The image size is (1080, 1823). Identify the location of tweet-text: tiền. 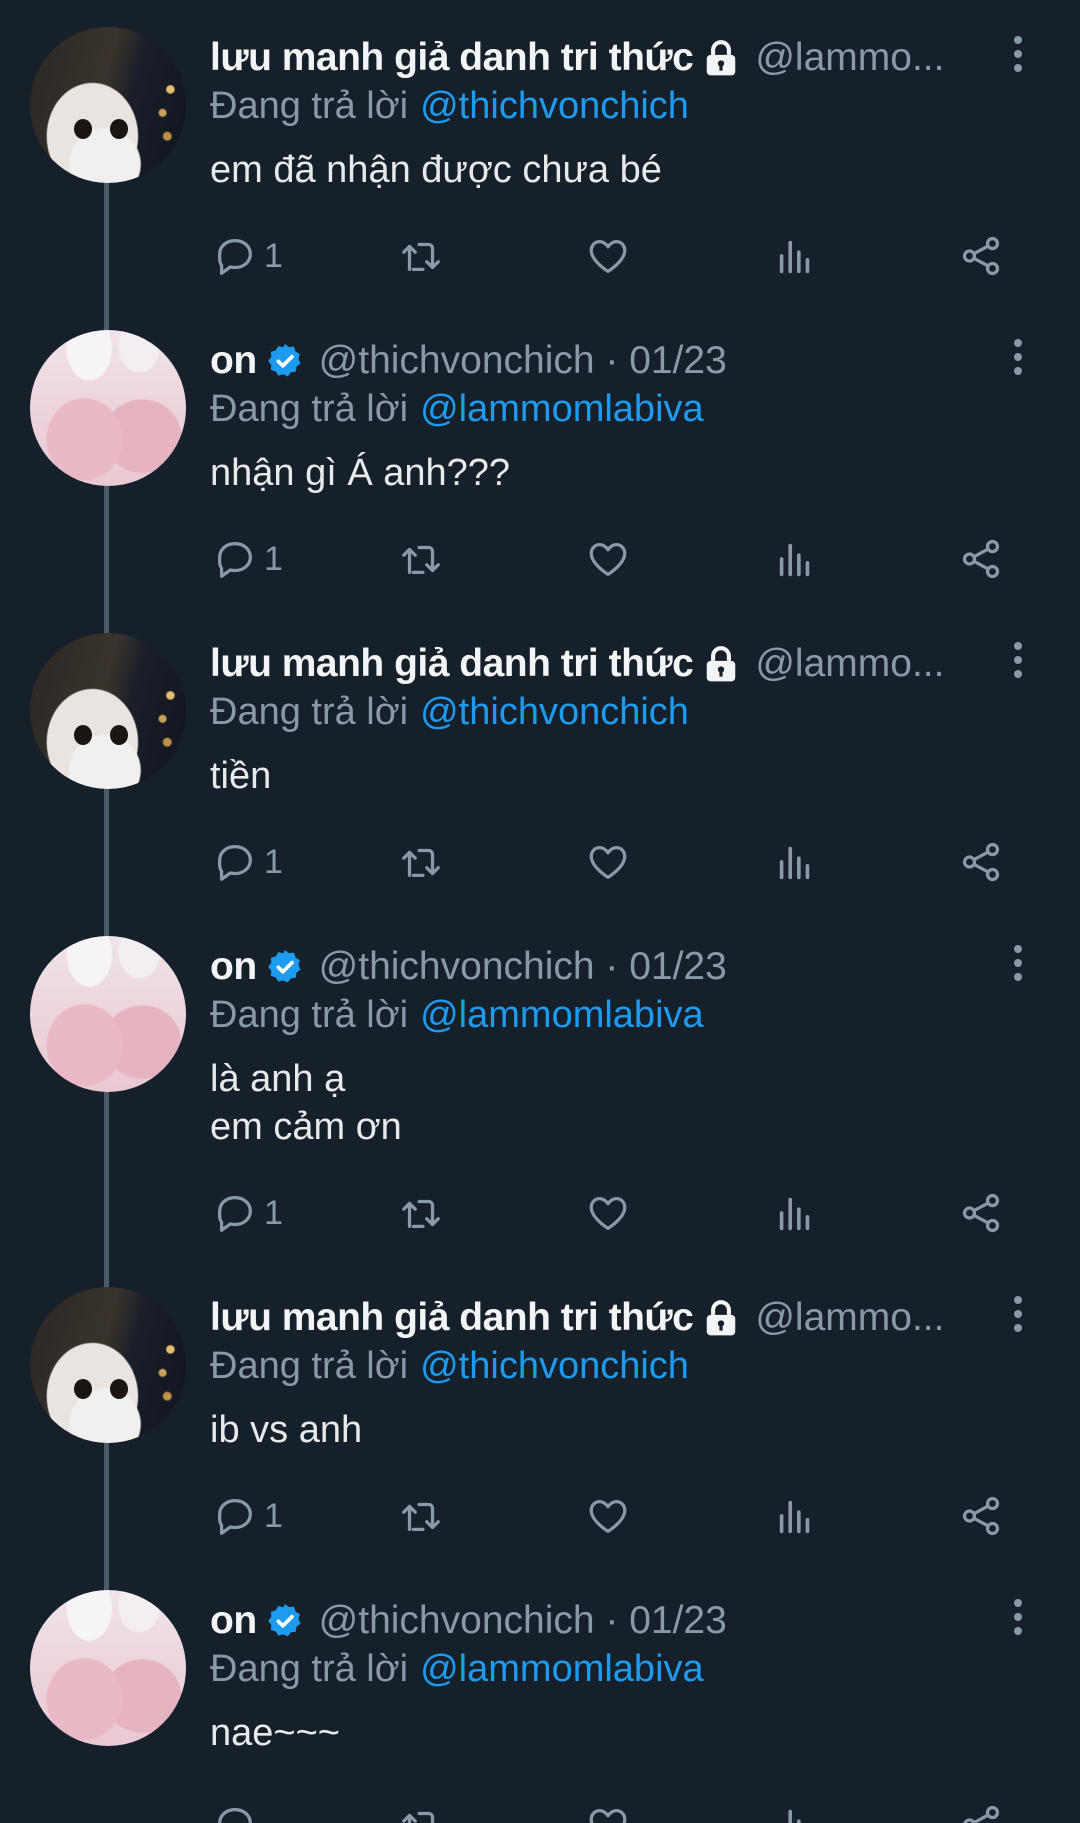
(241, 776).